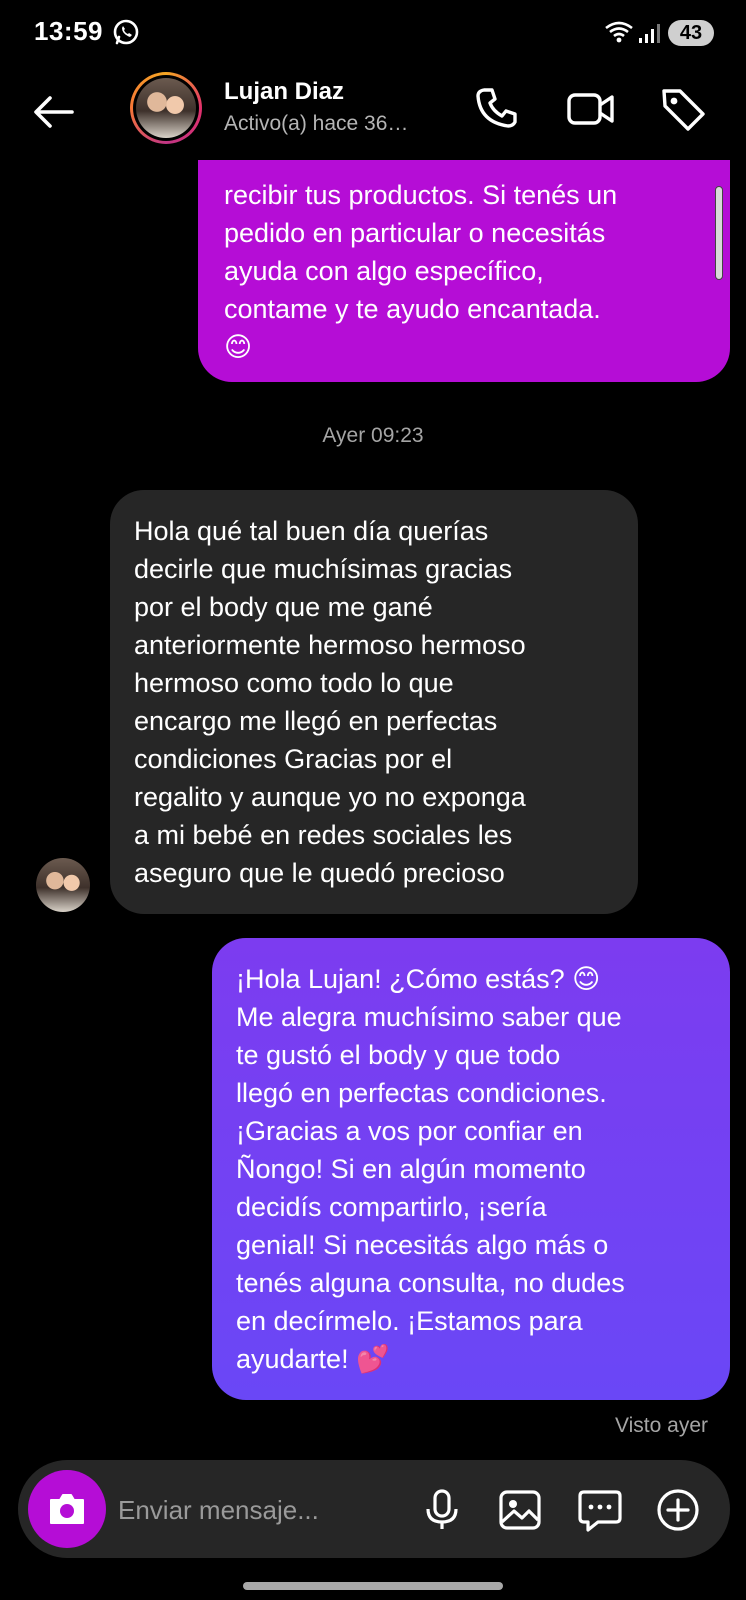 This screenshot has width=746, height=1600. Describe the element at coordinates (126, 32) in the screenshot. I see `whatsapp-icon` at that location.